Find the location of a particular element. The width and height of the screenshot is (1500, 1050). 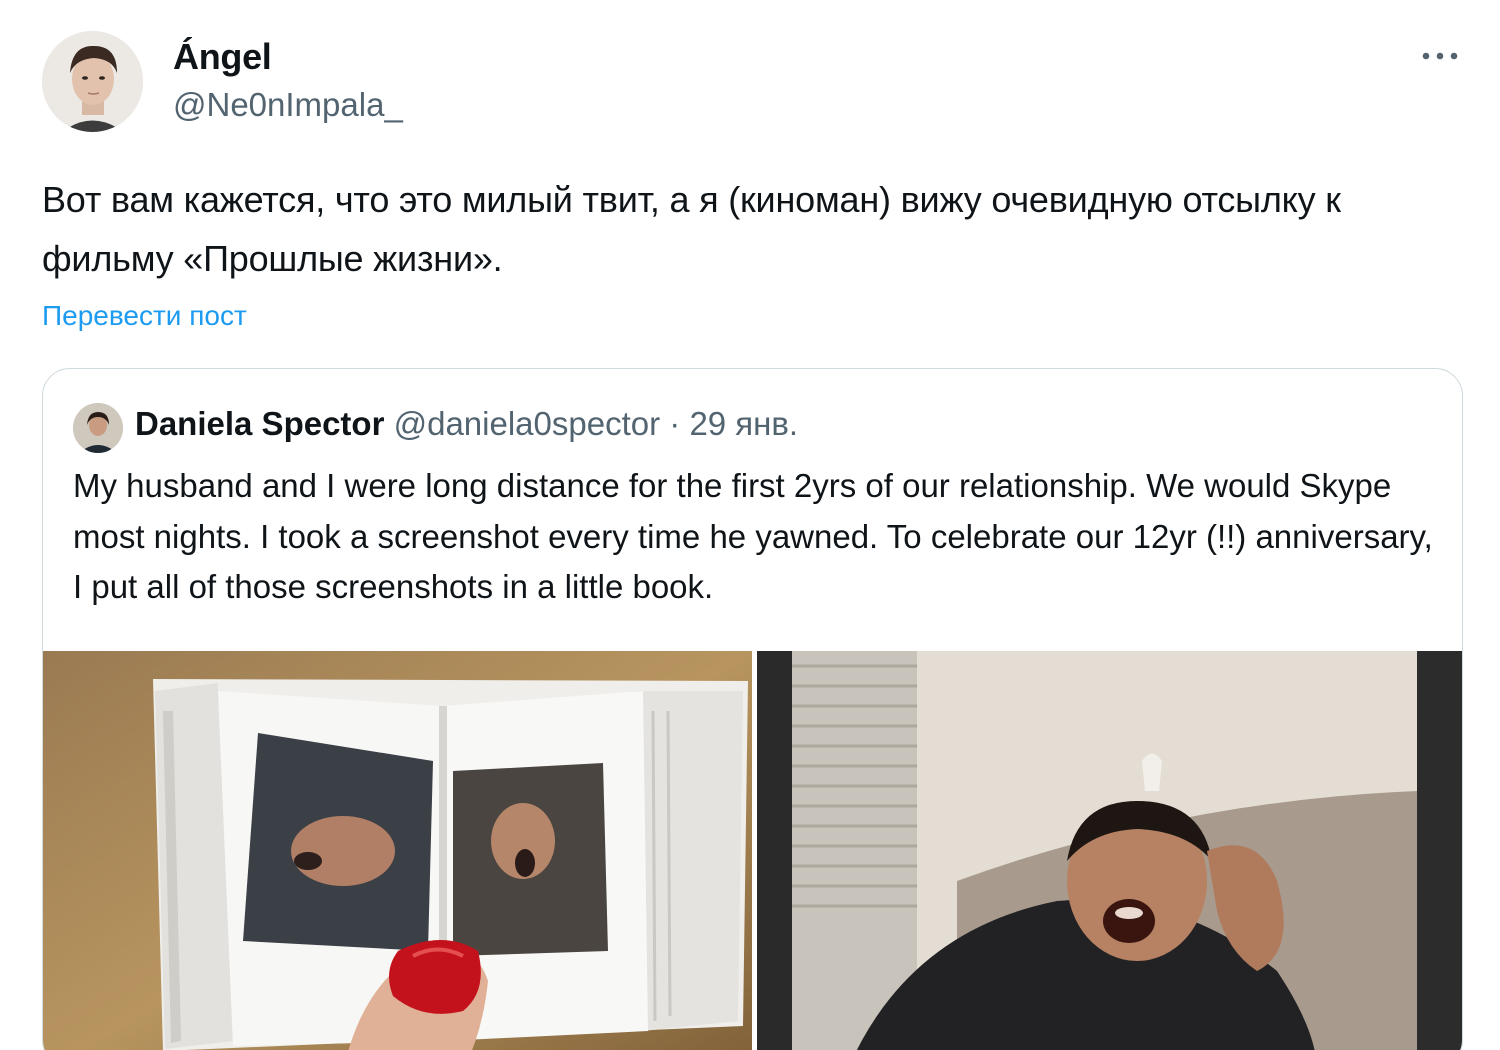

more-horizontal-icon is located at coordinates (1440, 56).